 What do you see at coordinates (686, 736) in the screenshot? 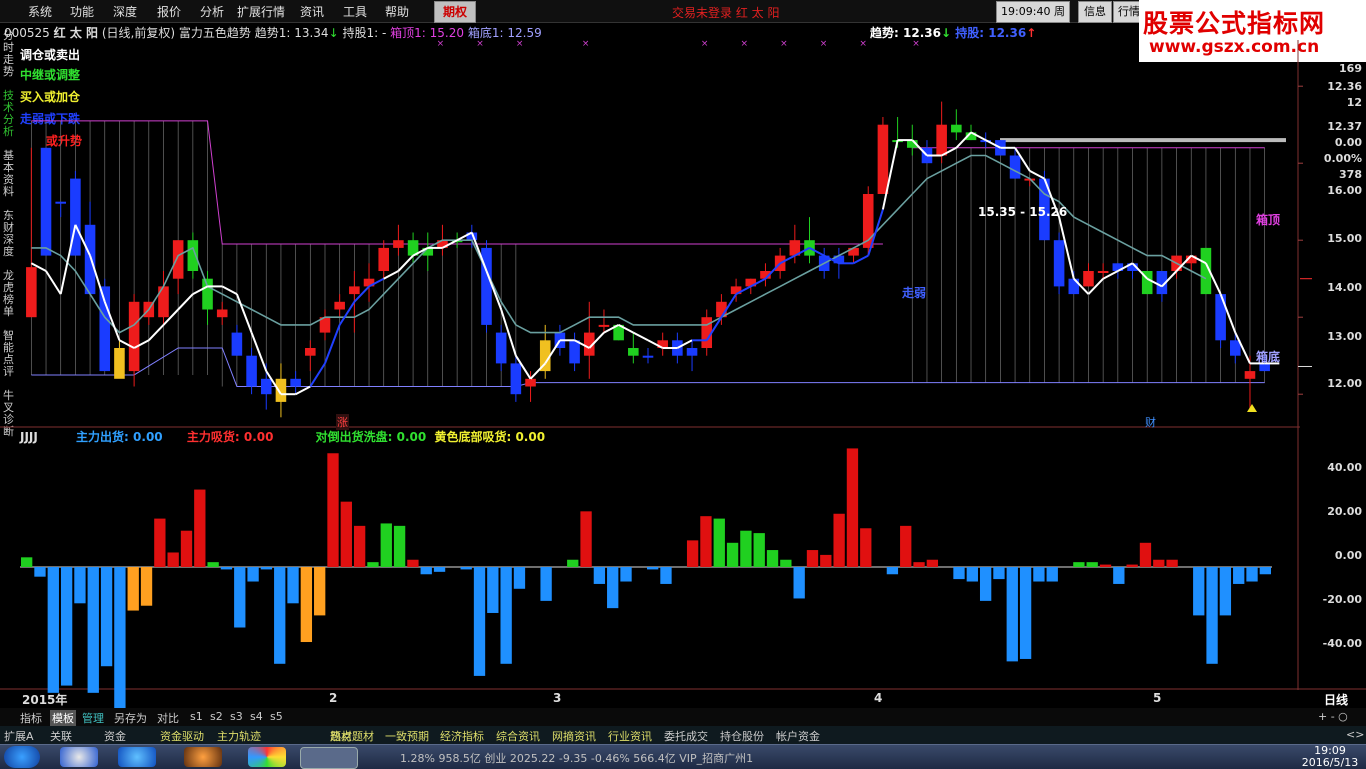
I see `lk-orders: 委托成交` at bounding box center [686, 736].